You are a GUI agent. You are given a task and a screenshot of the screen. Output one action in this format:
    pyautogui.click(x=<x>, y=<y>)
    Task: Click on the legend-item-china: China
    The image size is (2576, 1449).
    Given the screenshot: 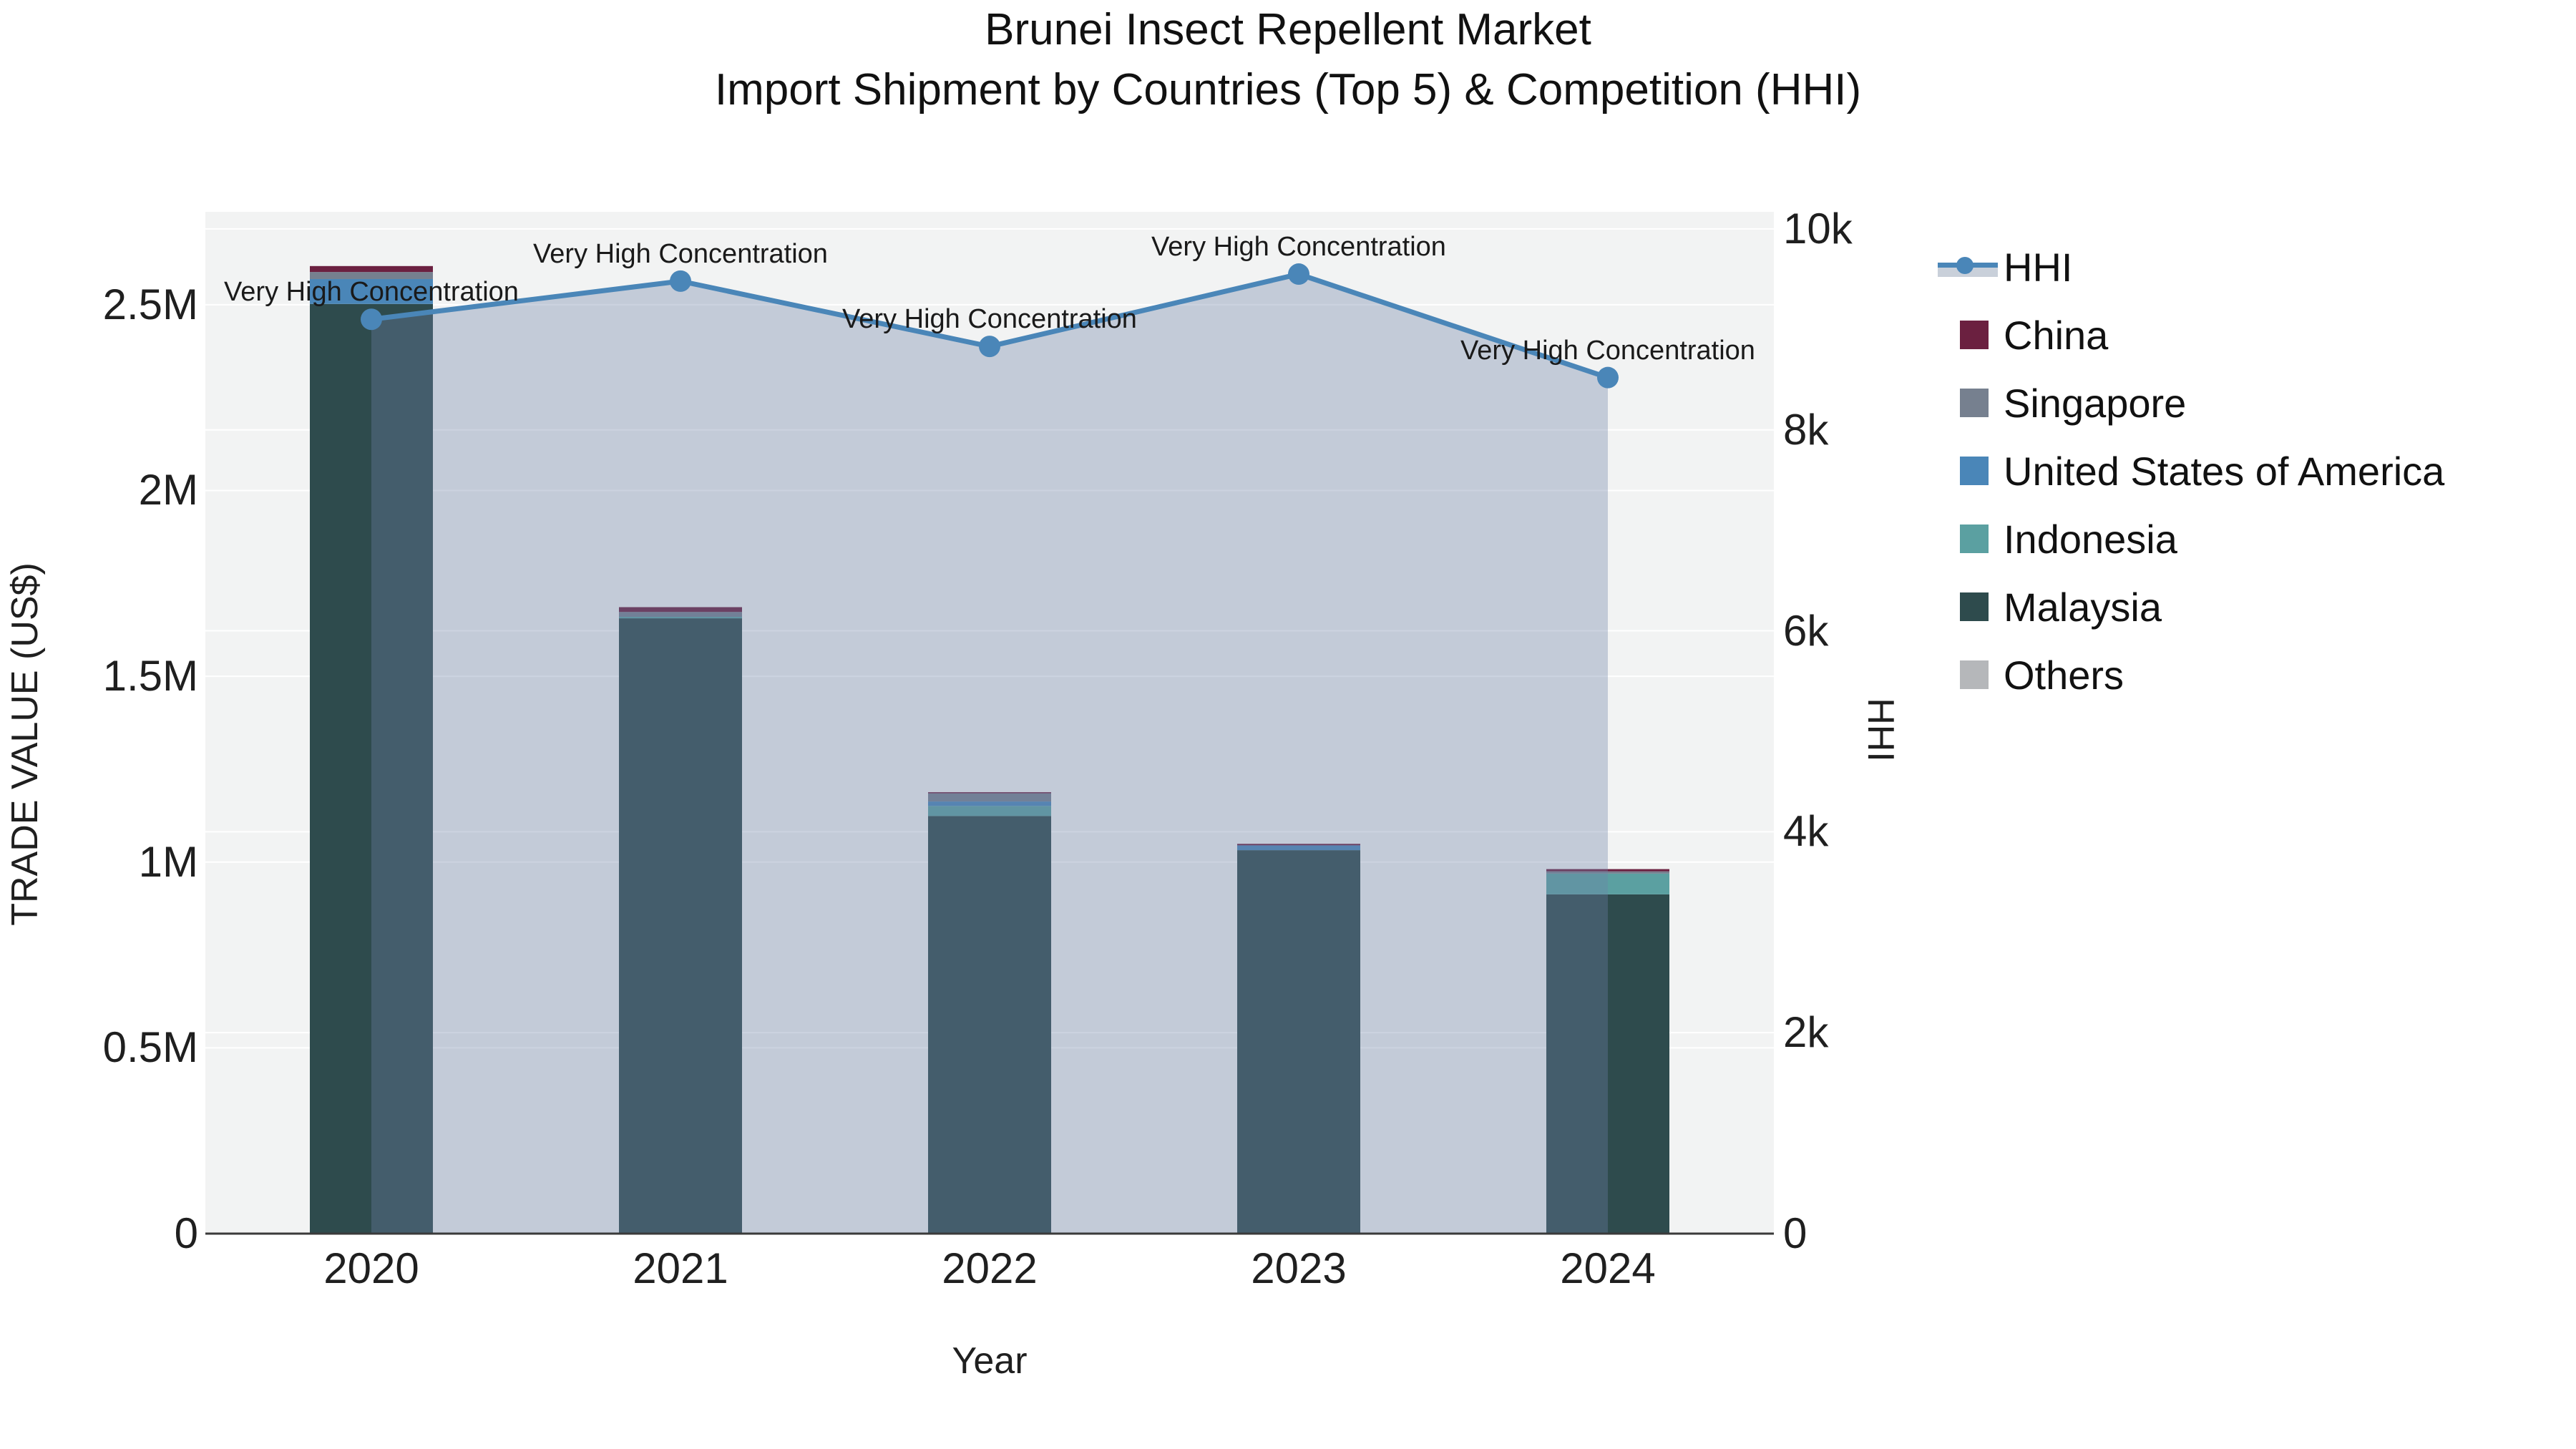 What is the action you would take?
    pyautogui.click(x=2247, y=335)
    